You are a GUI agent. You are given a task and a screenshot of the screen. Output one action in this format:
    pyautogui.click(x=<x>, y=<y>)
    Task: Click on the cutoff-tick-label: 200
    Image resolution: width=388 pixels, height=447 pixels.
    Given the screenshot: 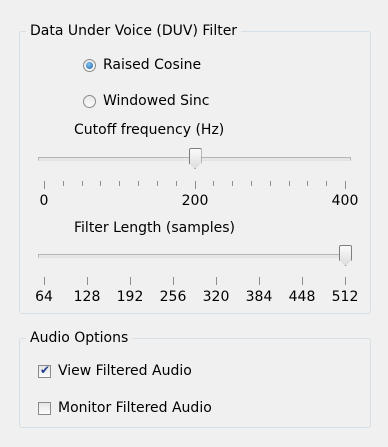 What is the action you would take?
    pyautogui.click(x=195, y=201)
    